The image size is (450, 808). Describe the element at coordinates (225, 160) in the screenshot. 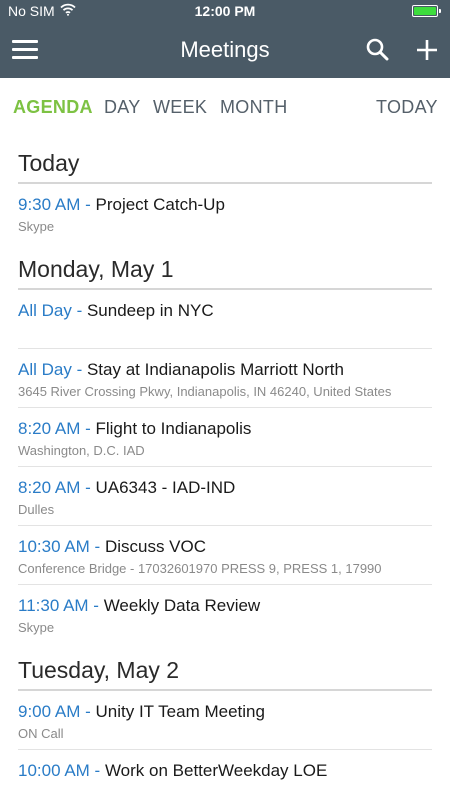

I see `day-header: Today` at that location.